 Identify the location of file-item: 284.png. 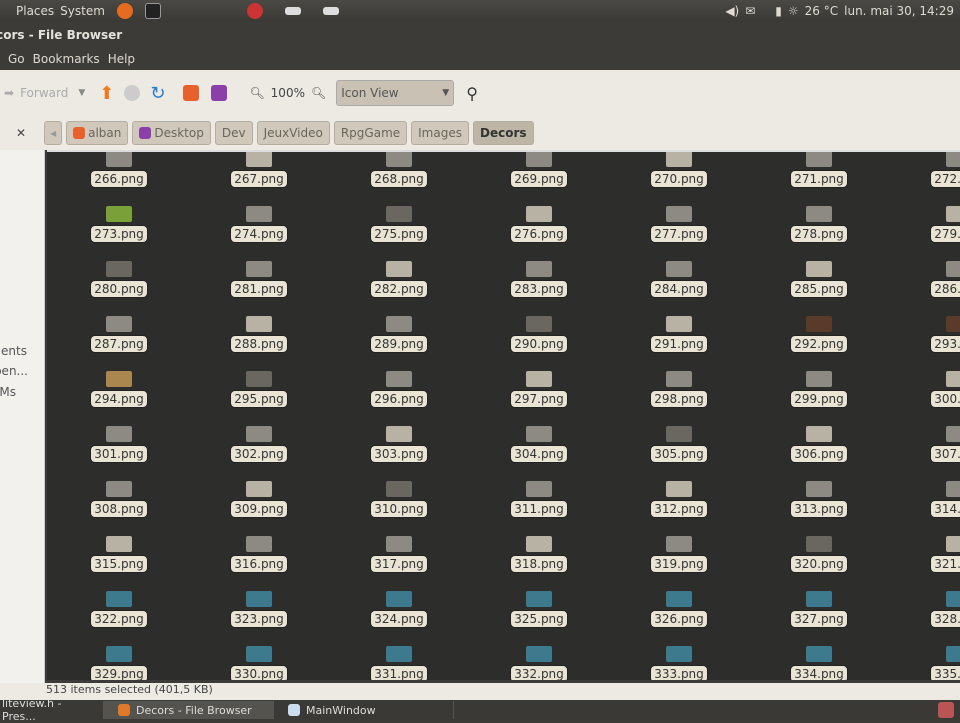
(679, 276).